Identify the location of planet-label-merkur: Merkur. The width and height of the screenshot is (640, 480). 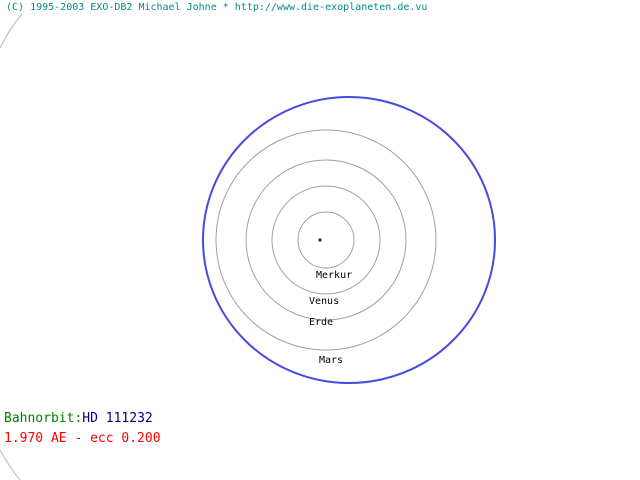
(334, 275).